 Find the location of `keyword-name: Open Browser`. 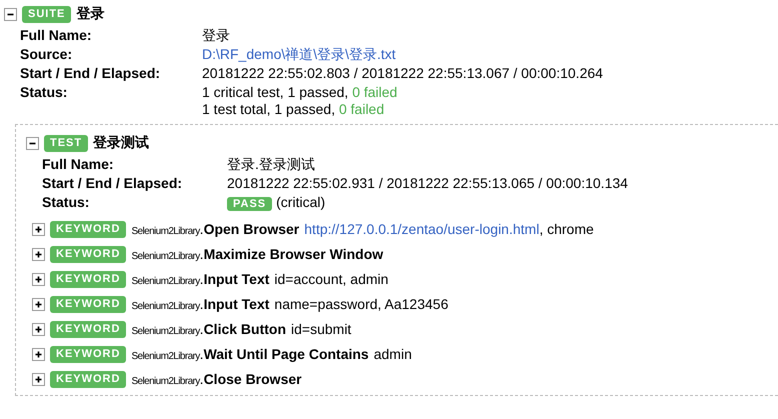

keyword-name: Open Browser is located at coordinates (252, 229).